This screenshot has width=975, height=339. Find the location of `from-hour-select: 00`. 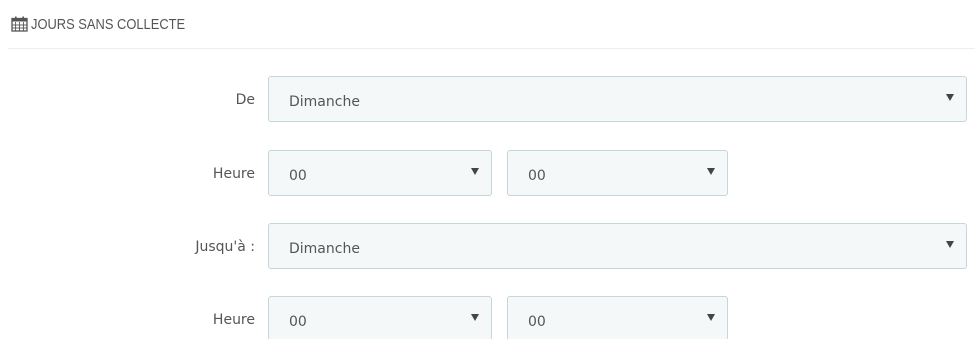

from-hour-select: 00 is located at coordinates (380, 173).